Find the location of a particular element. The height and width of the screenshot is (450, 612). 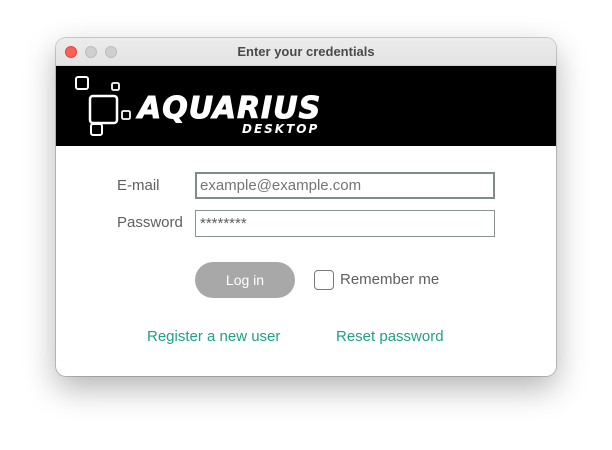

login-button: Log in is located at coordinates (245, 280).